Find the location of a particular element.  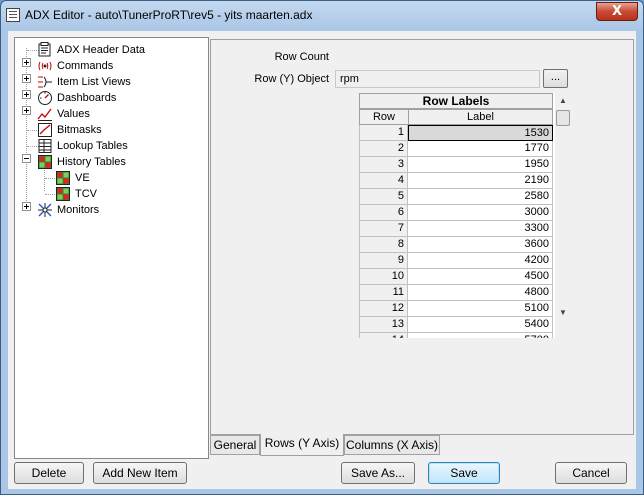

row-number-cell: 9 is located at coordinates (383, 261).